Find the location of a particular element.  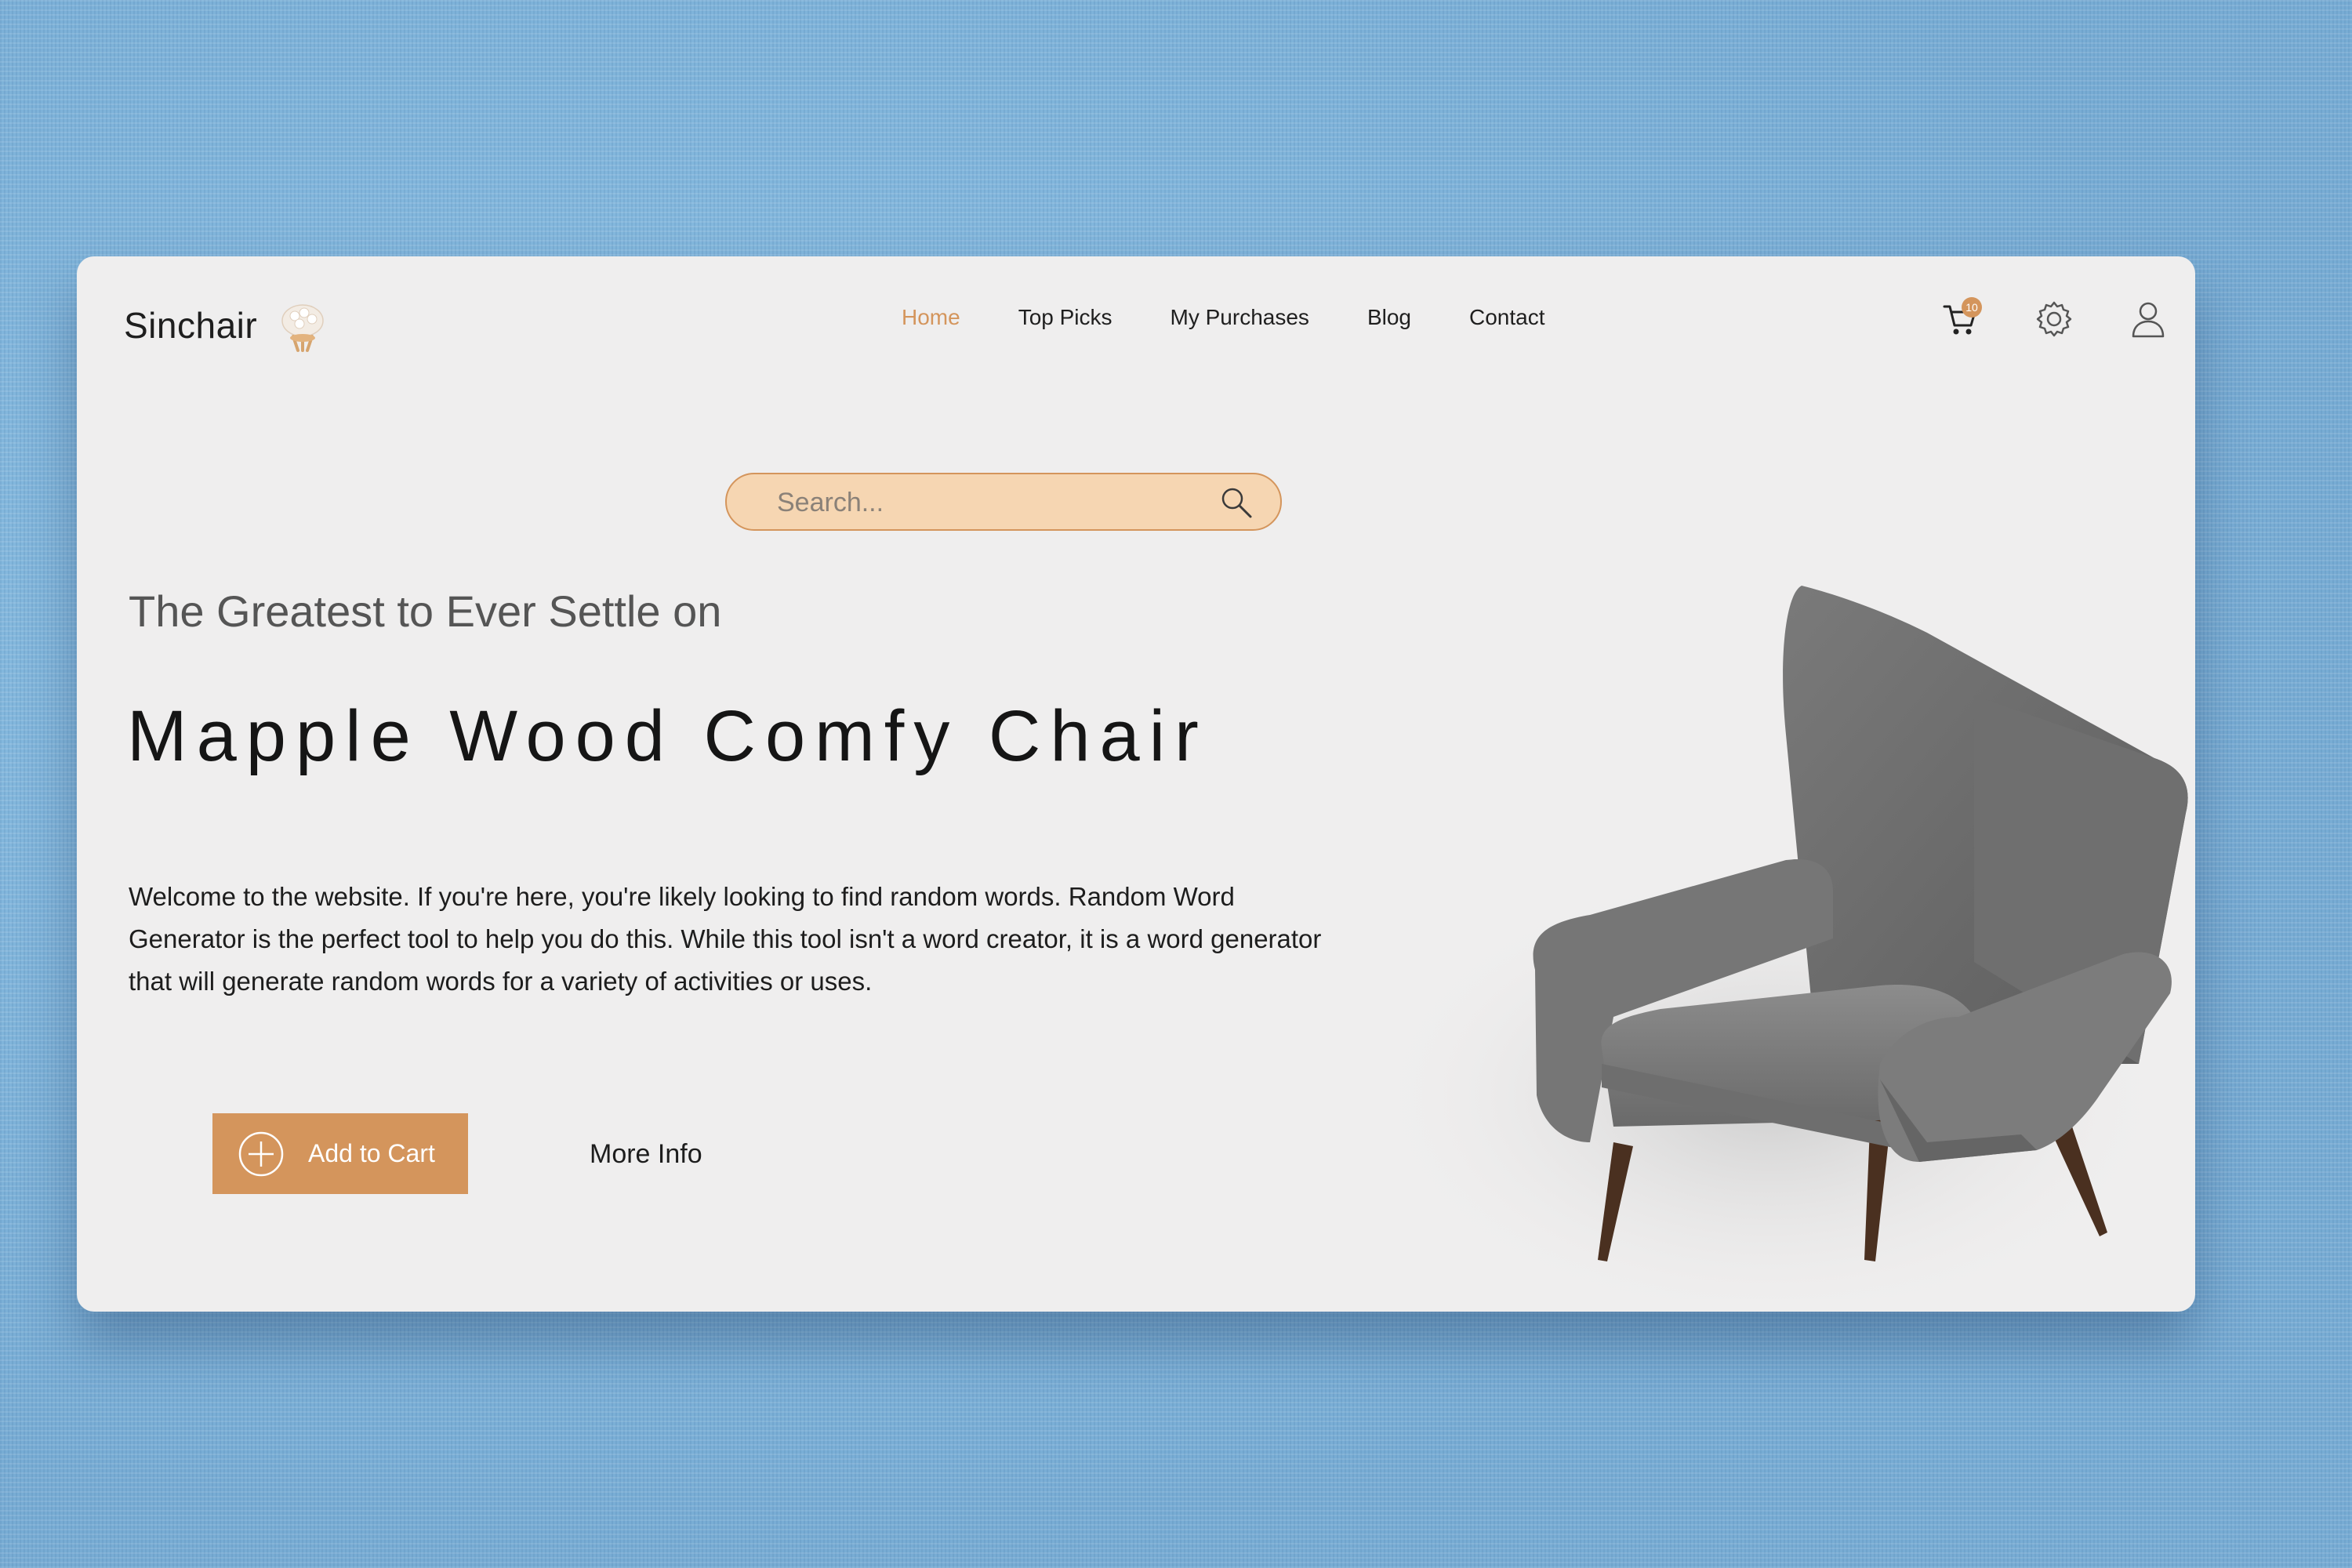

nav-my-purchases: My Purchases is located at coordinates (1240, 317).